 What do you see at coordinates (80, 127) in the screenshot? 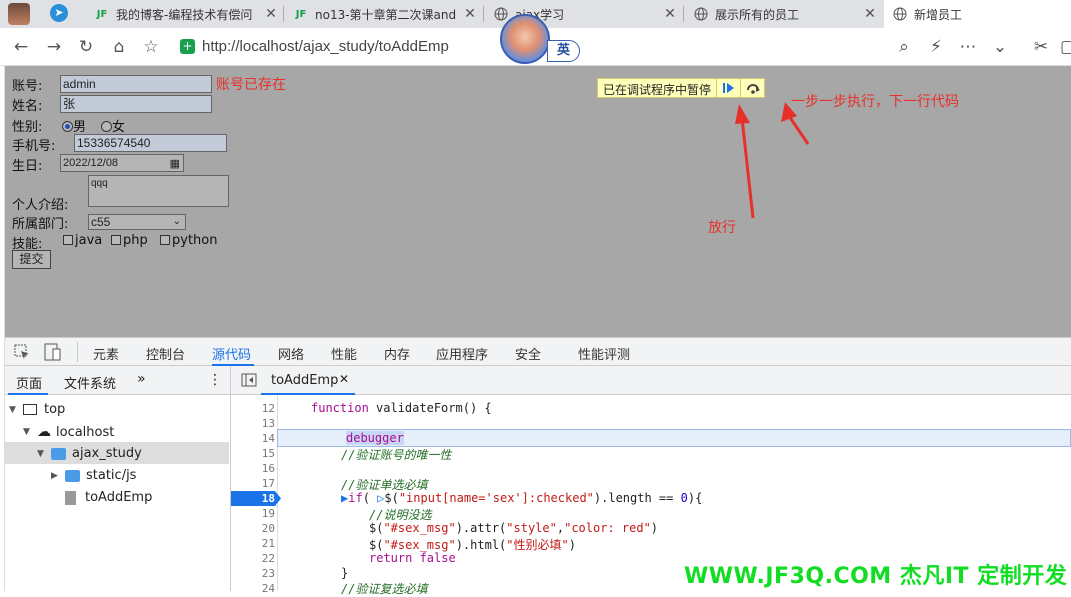
I see `male-text: 男` at bounding box center [80, 127].